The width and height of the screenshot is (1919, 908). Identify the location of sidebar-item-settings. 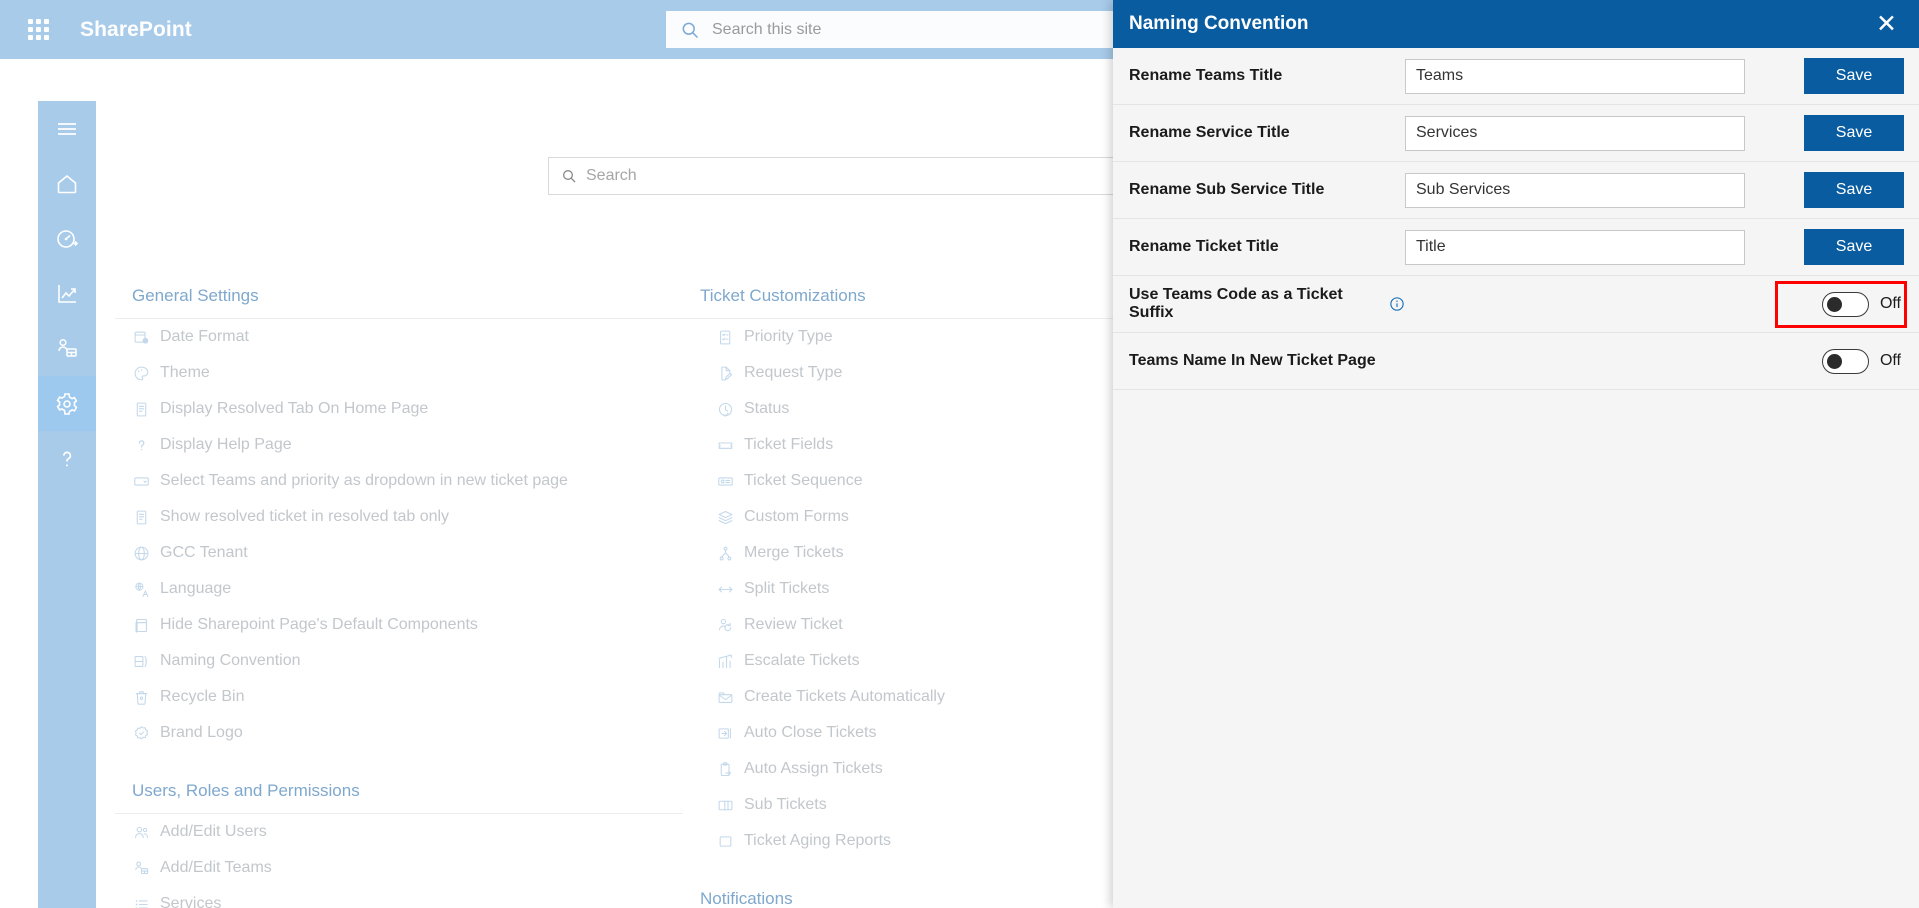
(67, 403).